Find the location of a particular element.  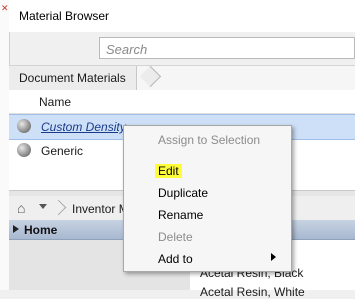

library-item: Acetal Resin, White is located at coordinates (252, 292).